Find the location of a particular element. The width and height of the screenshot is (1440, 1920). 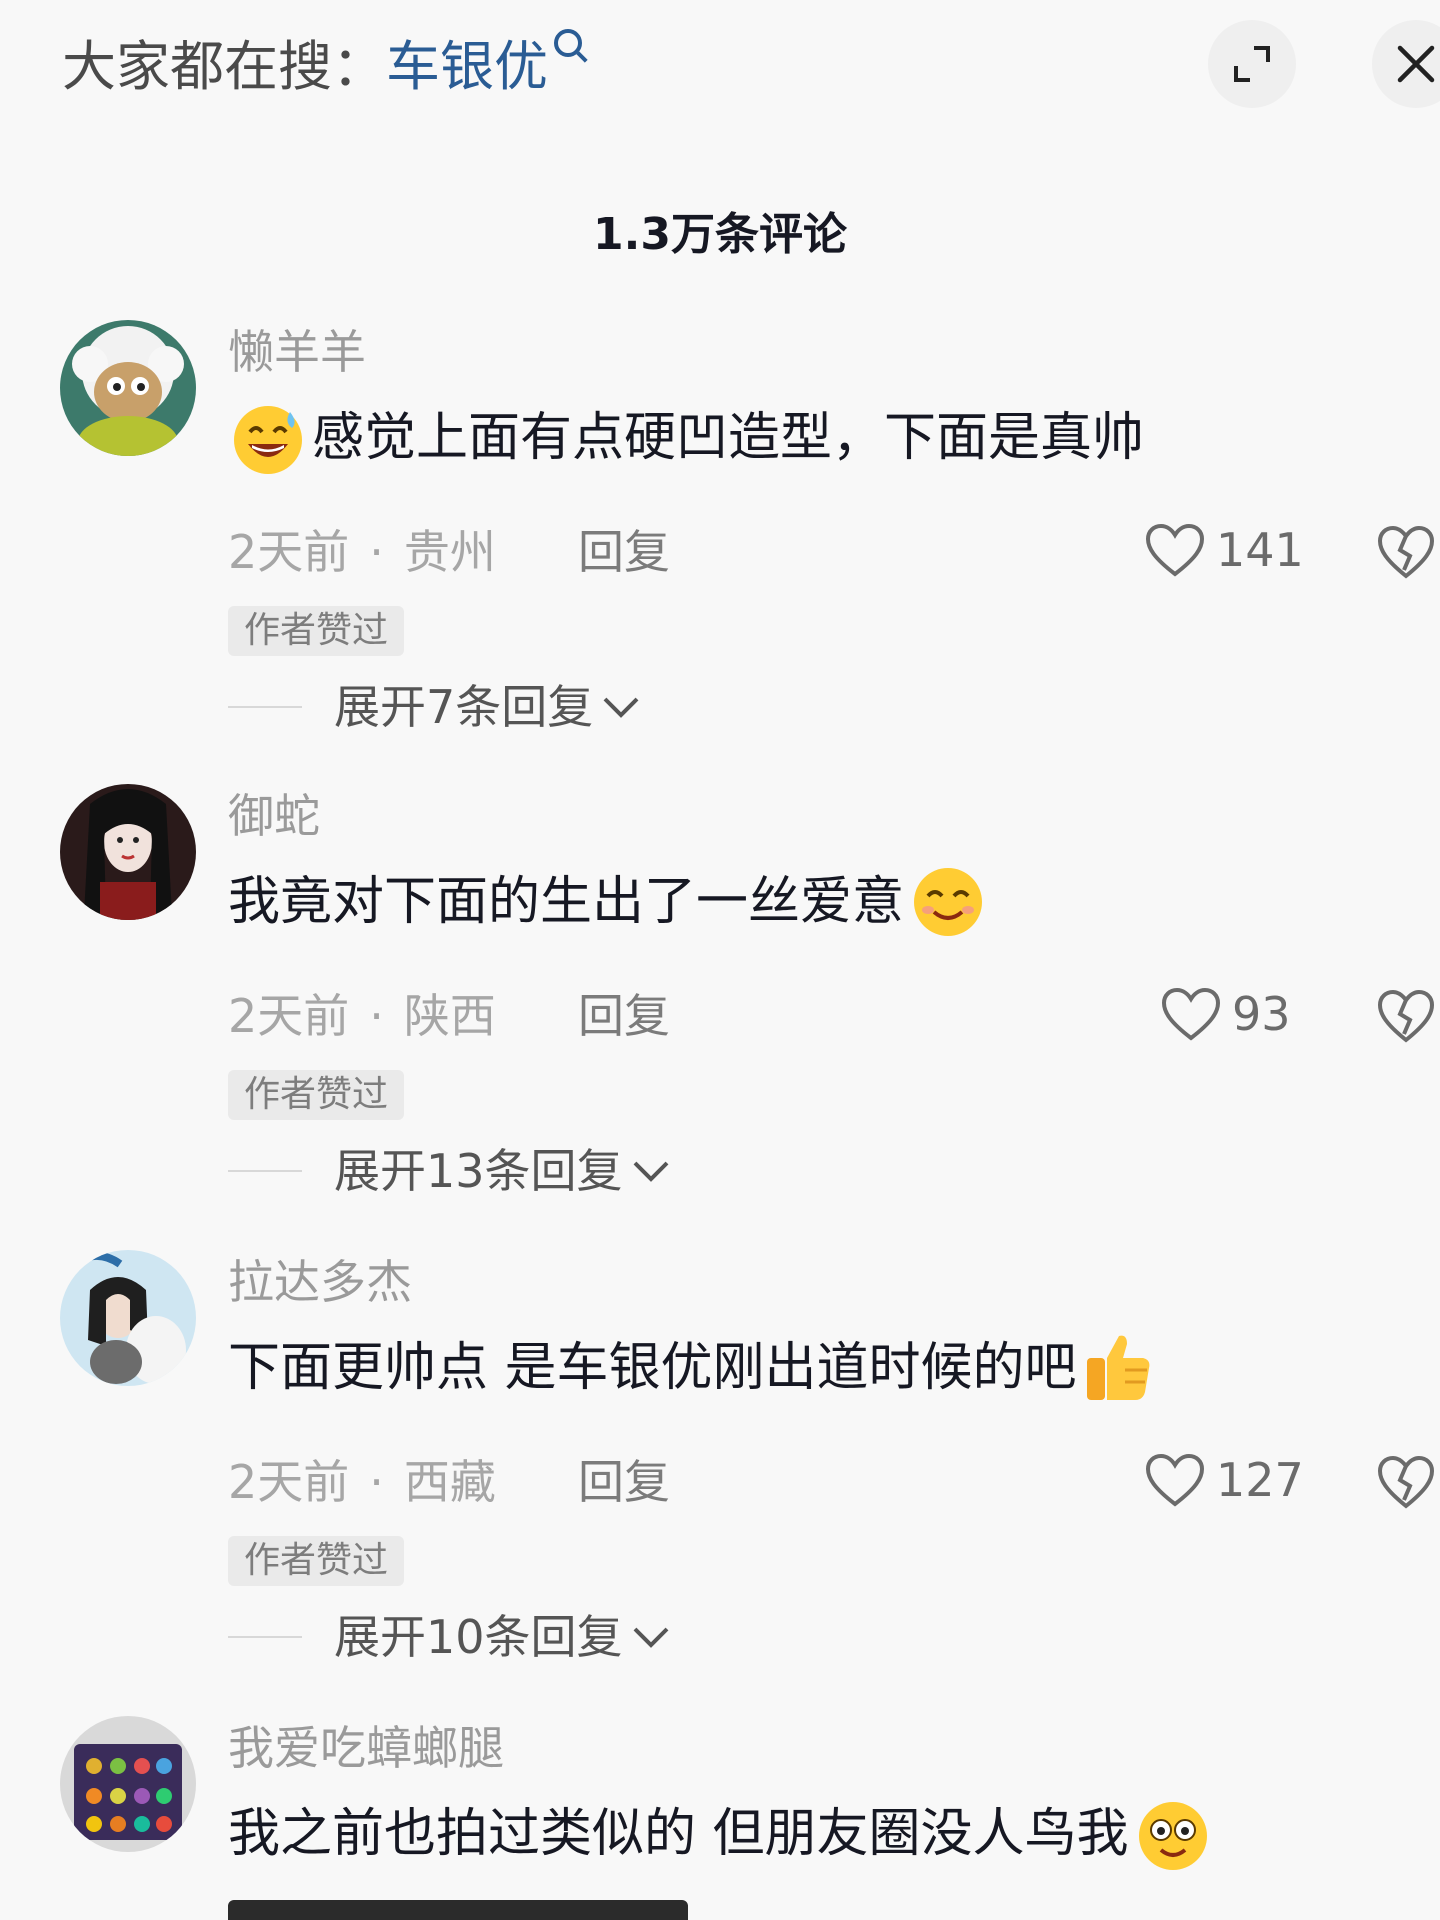

comment-text-content: 下面更帅点 是车银优刚出道时候的吧 is located at coordinates (652, 1368).